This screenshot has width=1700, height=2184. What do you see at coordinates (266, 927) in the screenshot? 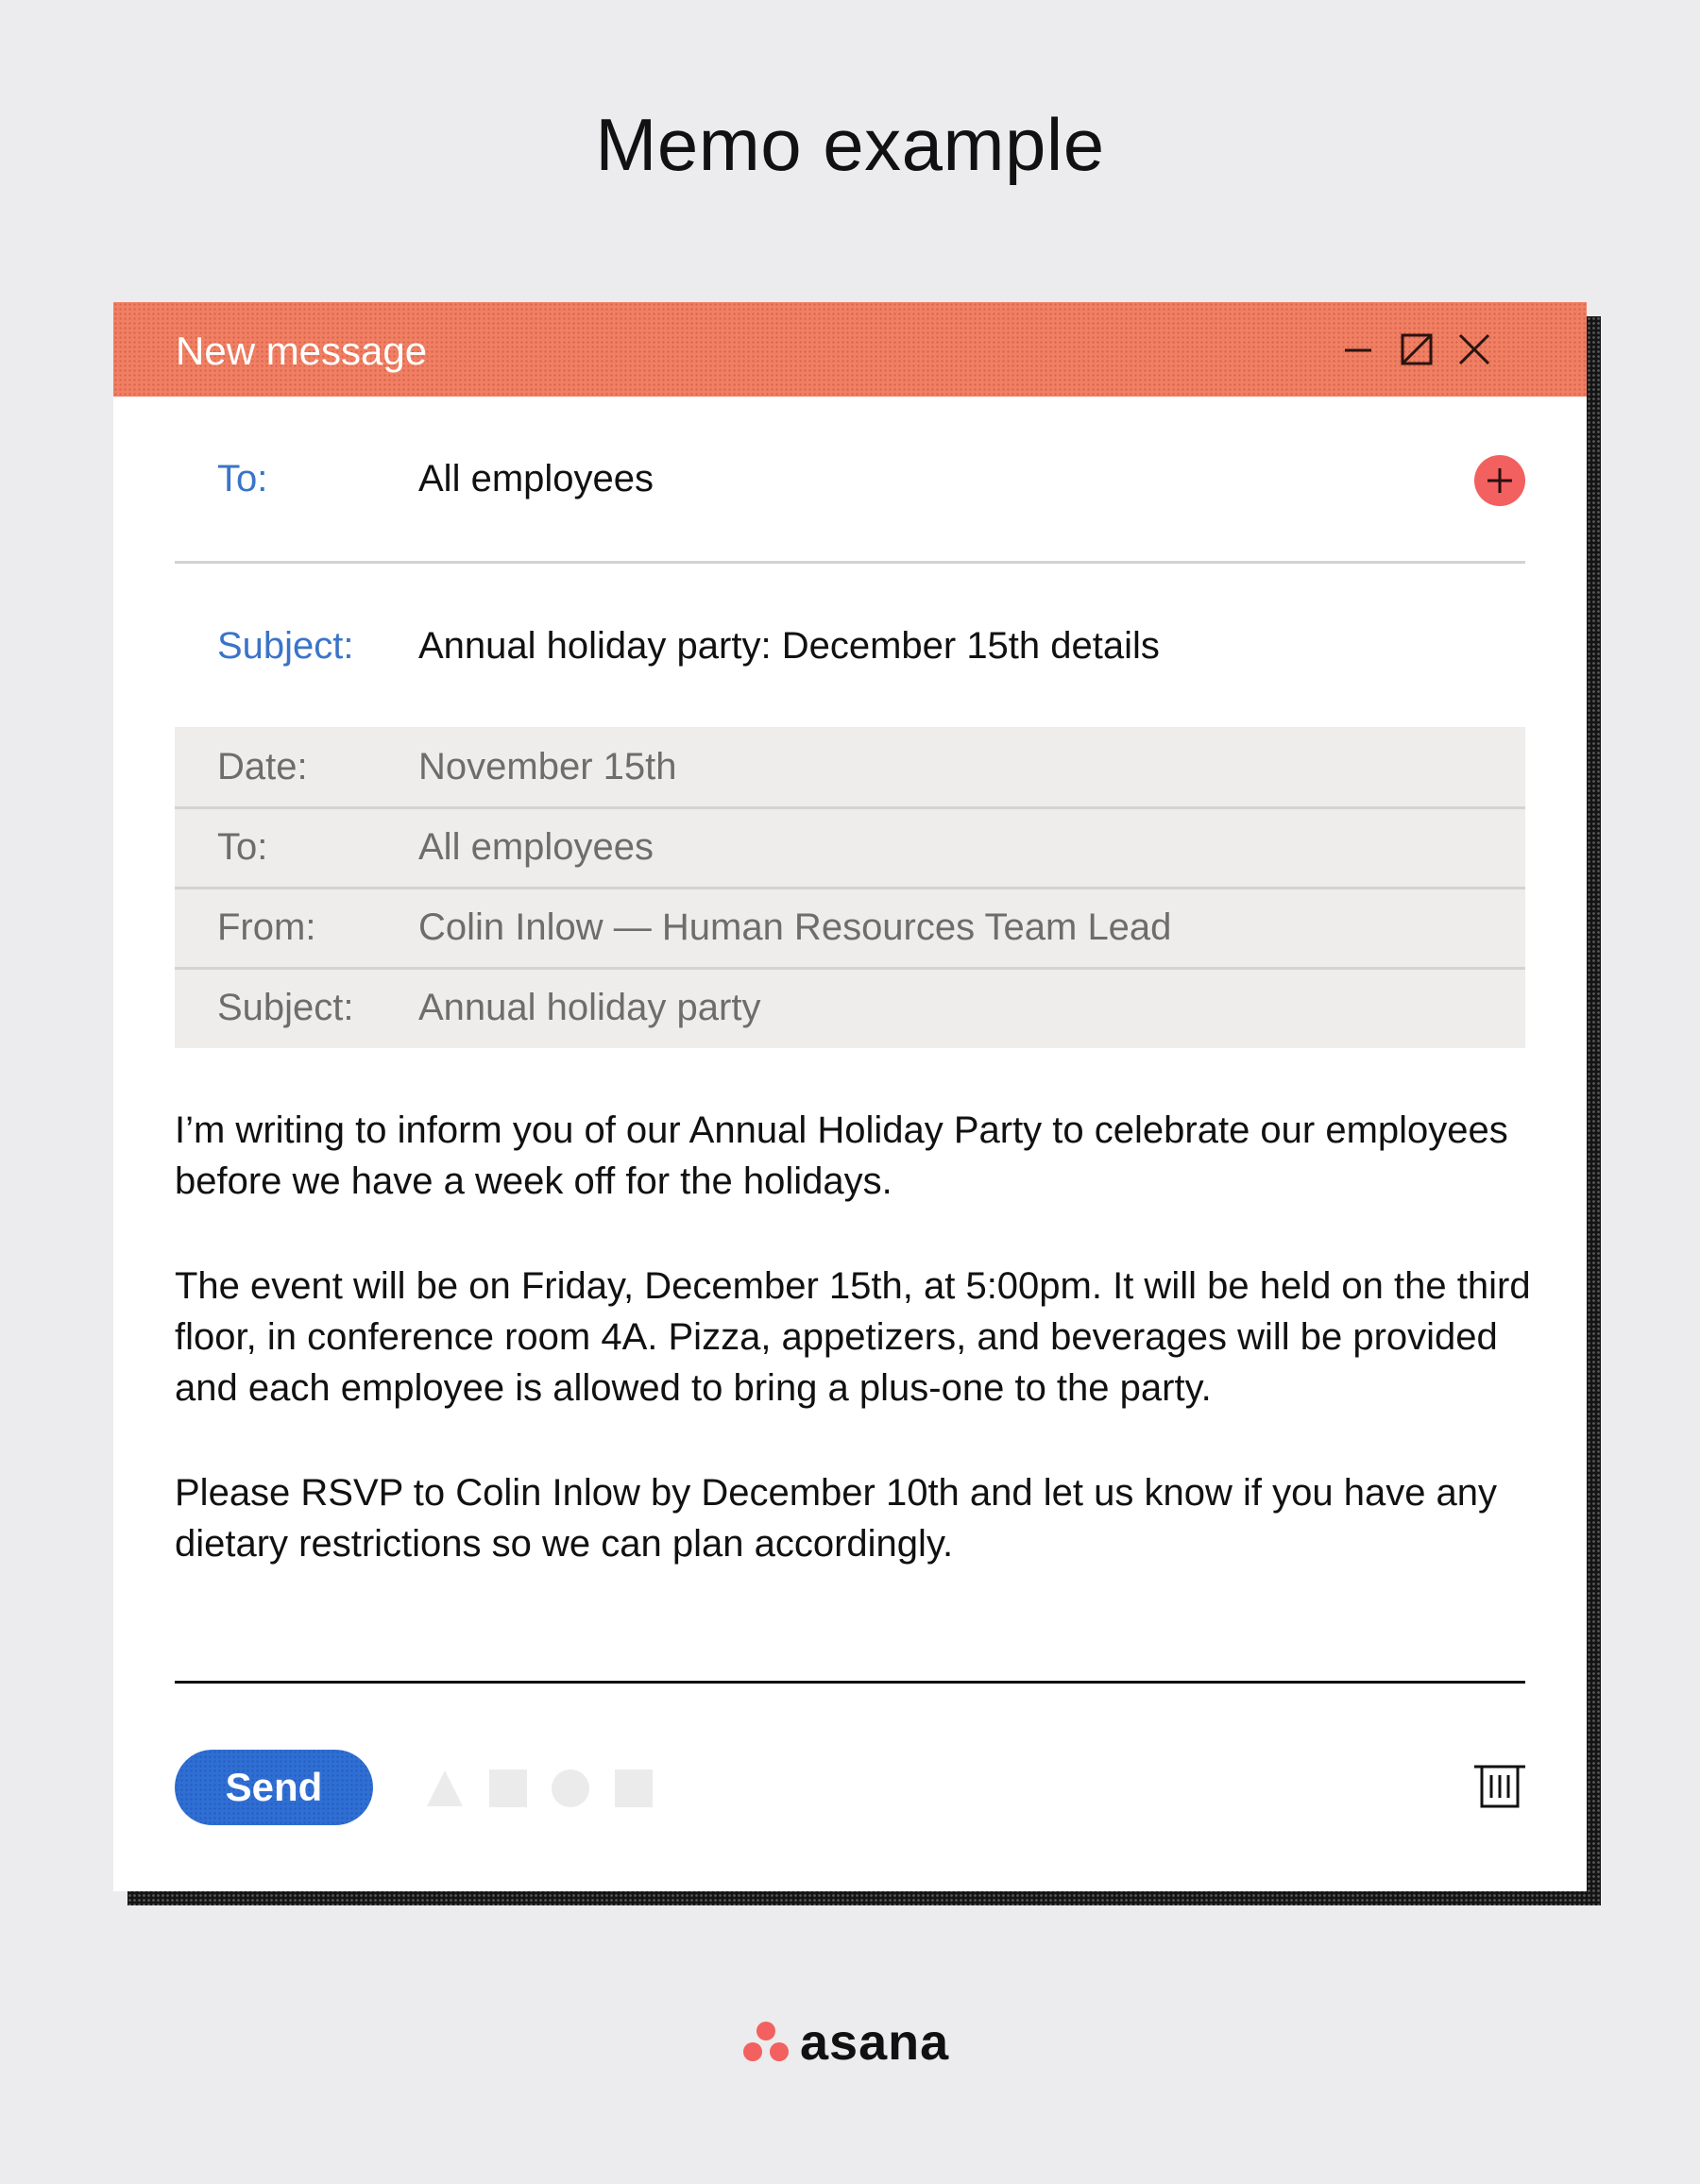
I see `memo-header-label: From:` at bounding box center [266, 927].